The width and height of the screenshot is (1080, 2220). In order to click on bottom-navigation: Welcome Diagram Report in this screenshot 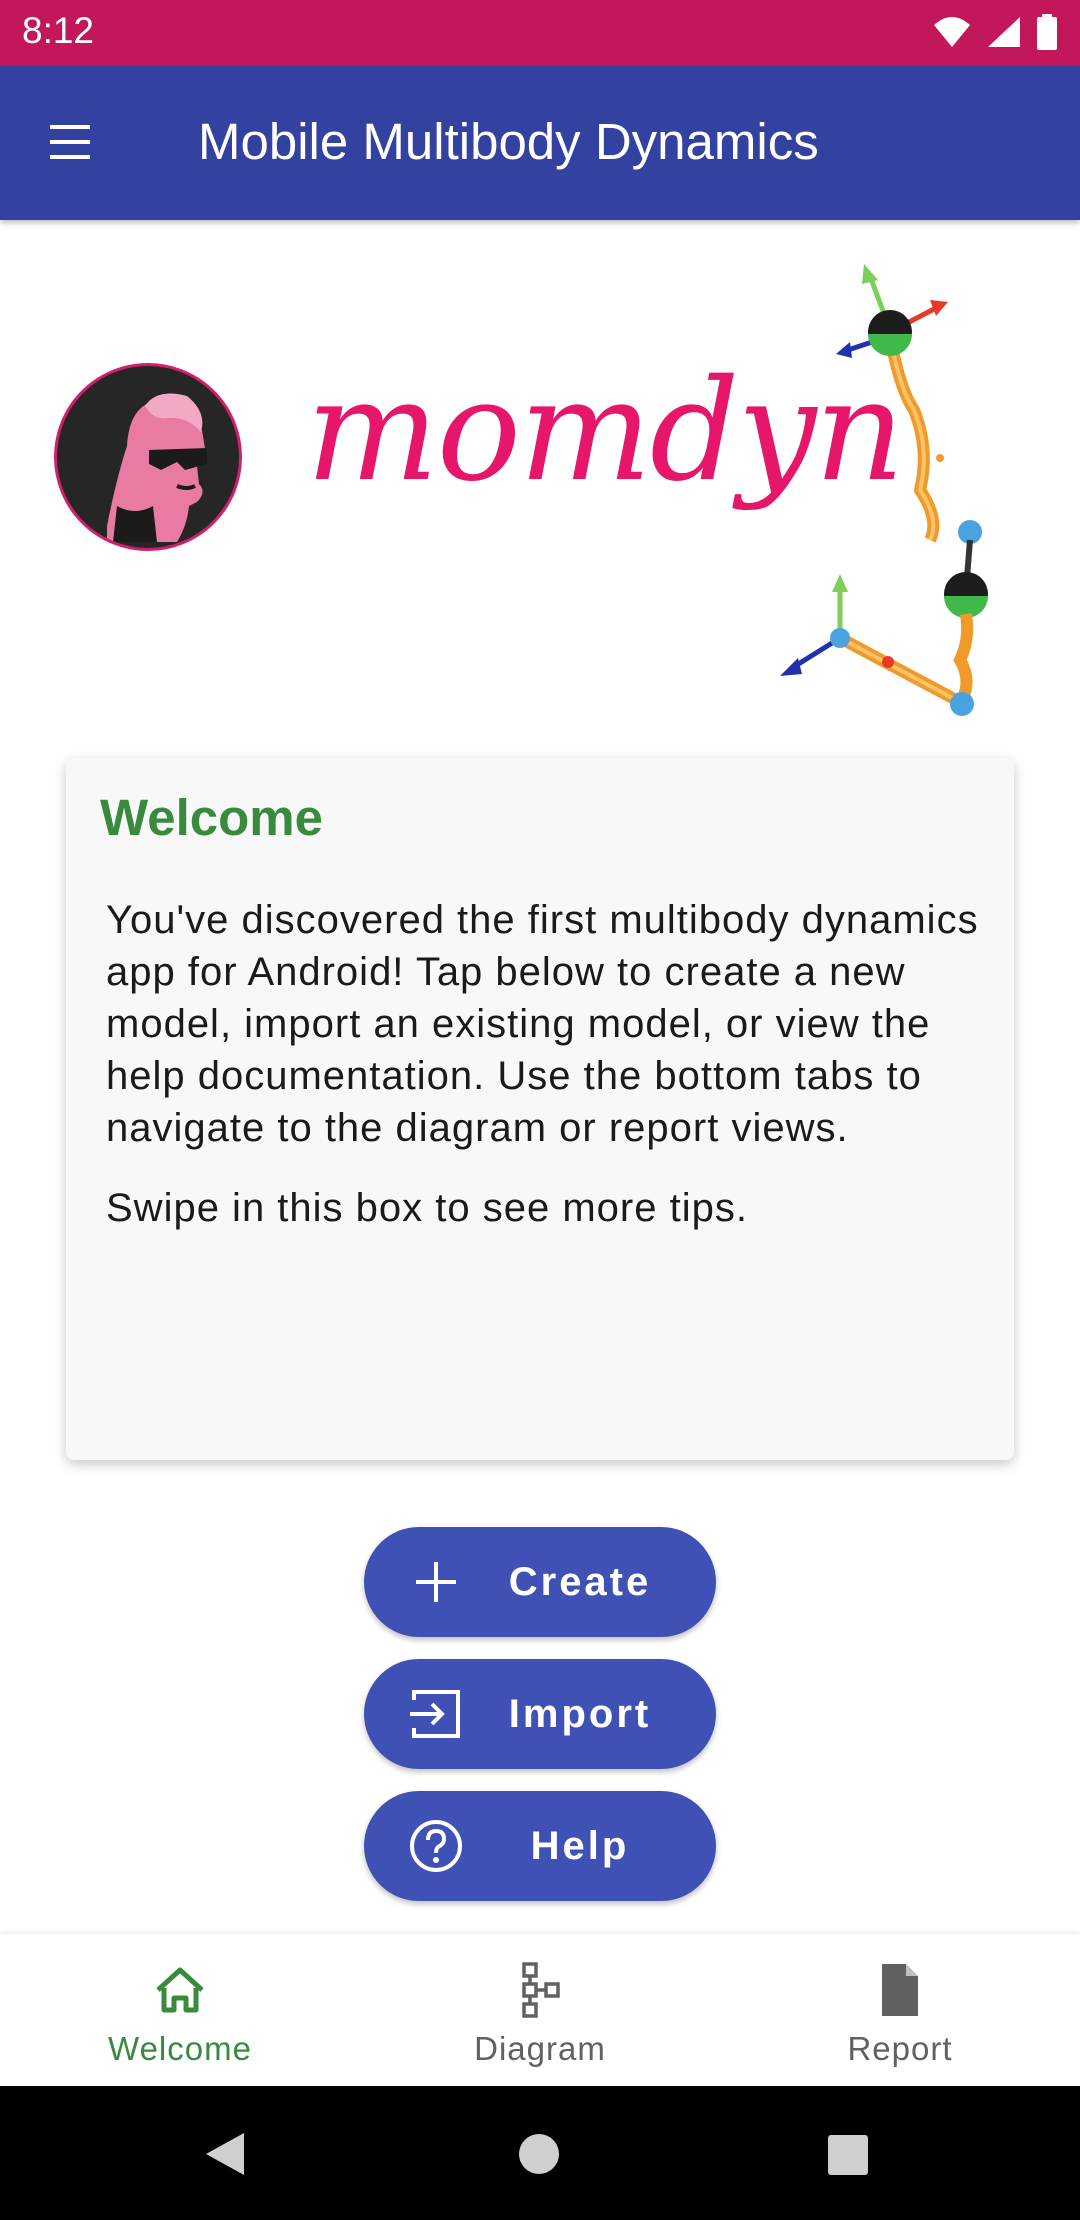, I will do `click(540, 2010)`.